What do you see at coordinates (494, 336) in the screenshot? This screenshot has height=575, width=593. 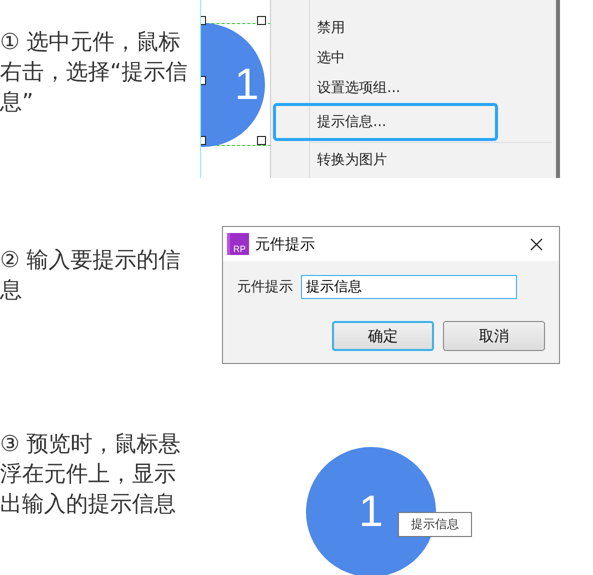 I see `cancel-button: 取消` at bounding box center [494, 336].